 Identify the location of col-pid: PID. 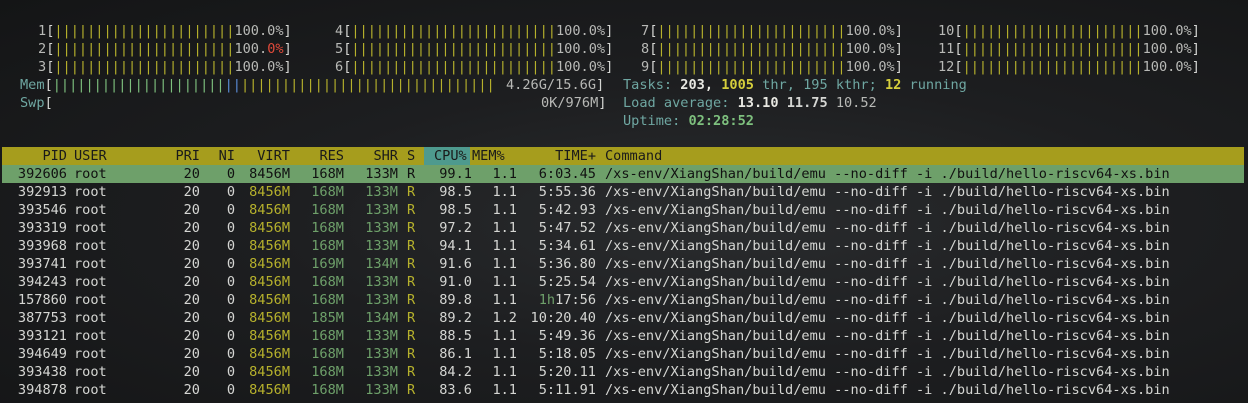
(34, 156).